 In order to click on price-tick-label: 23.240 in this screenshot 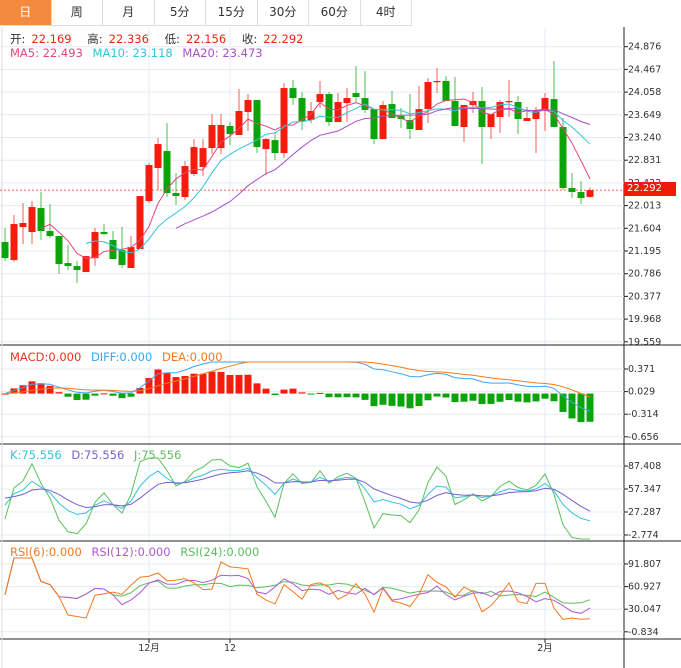, I will do `click(644, 138)`.